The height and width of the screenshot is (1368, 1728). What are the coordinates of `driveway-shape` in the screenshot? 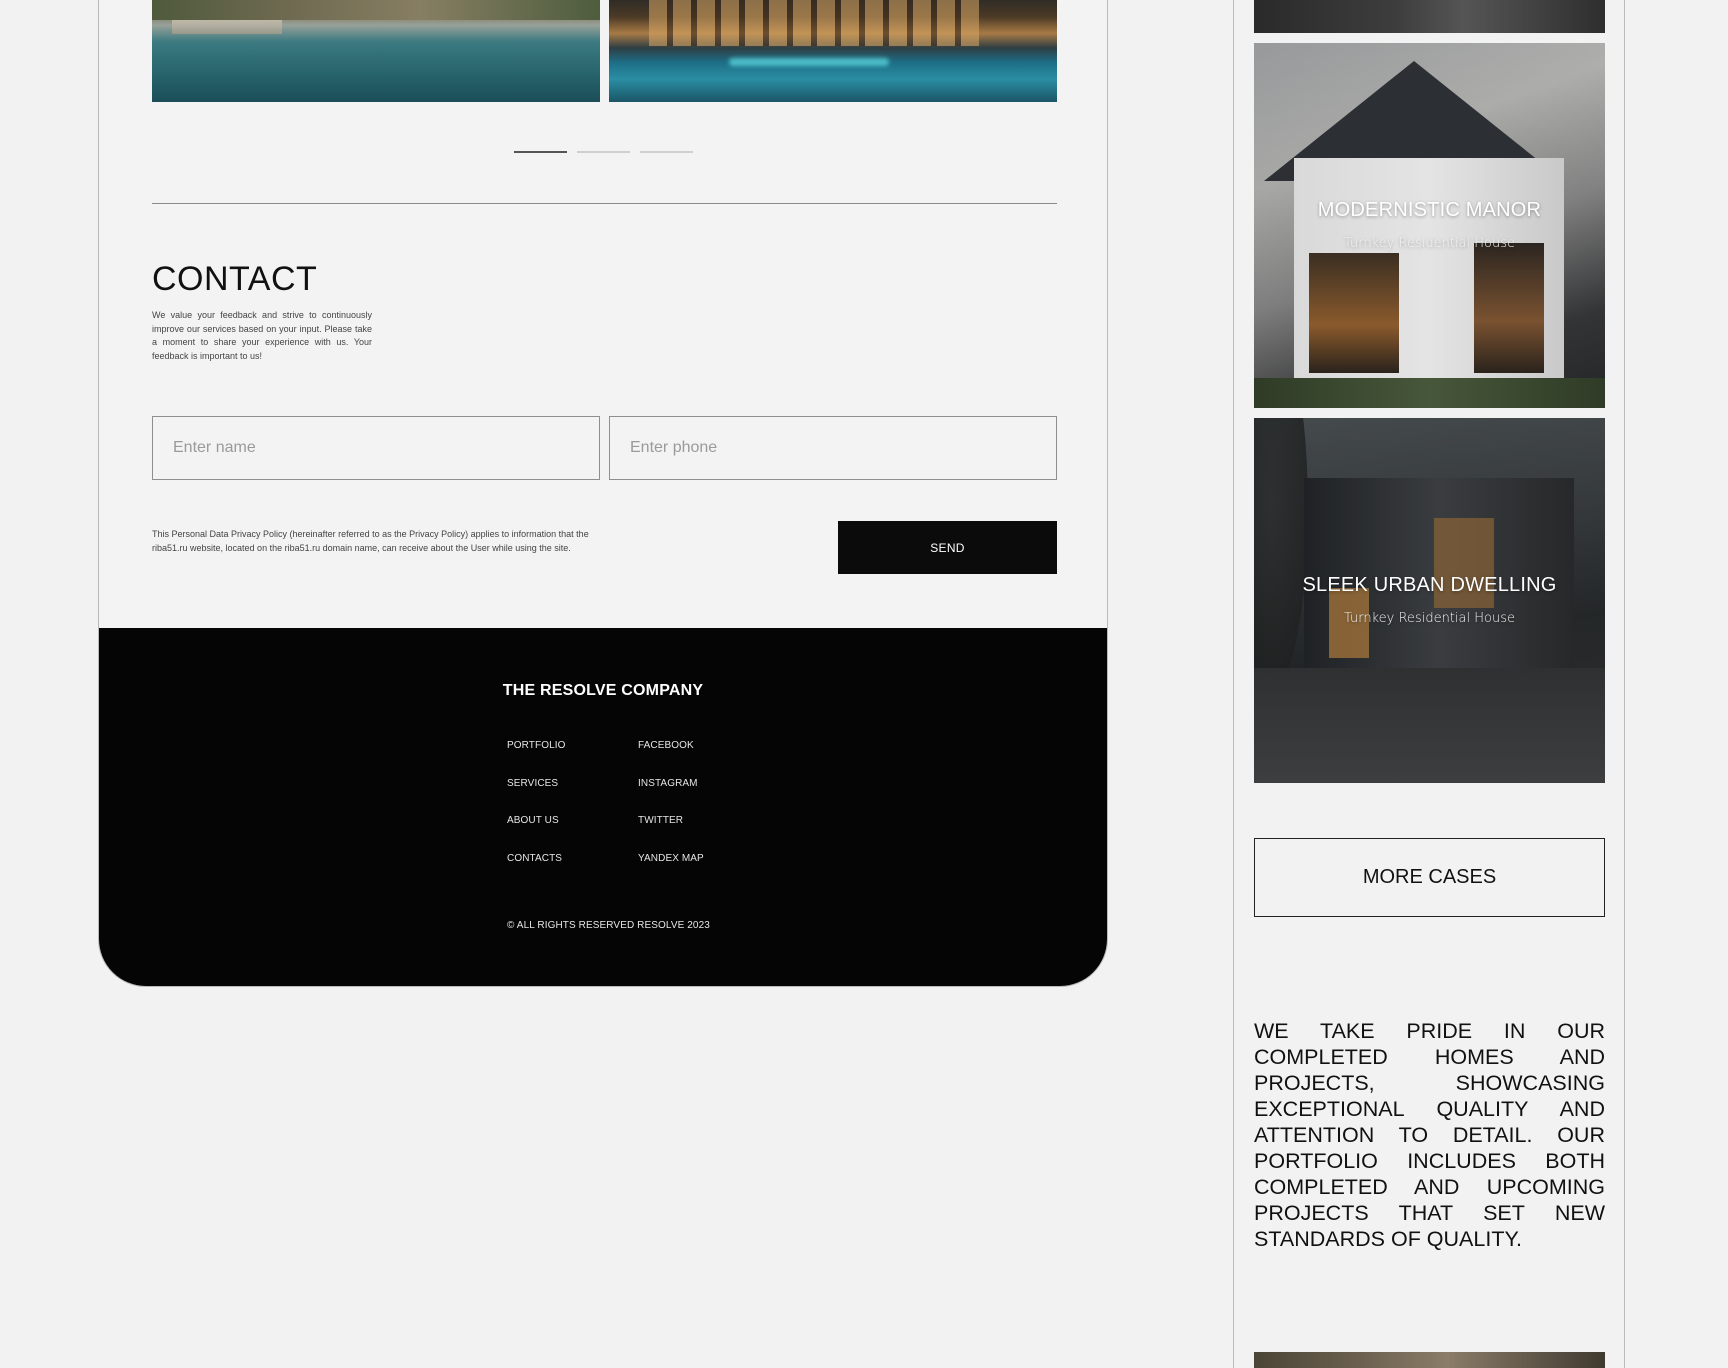 It's located at (1429, 725).